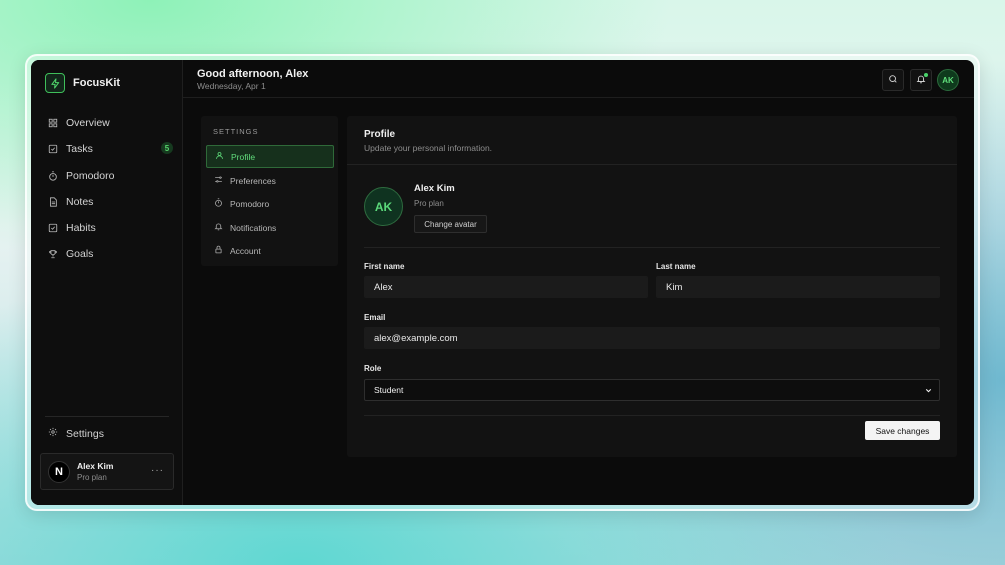 The width and height of the screenshot is (1005, 565). What do you see at coordinates (53, 123) in the screenshot?
I see `grid-icon` at bounding box center [53, 123].